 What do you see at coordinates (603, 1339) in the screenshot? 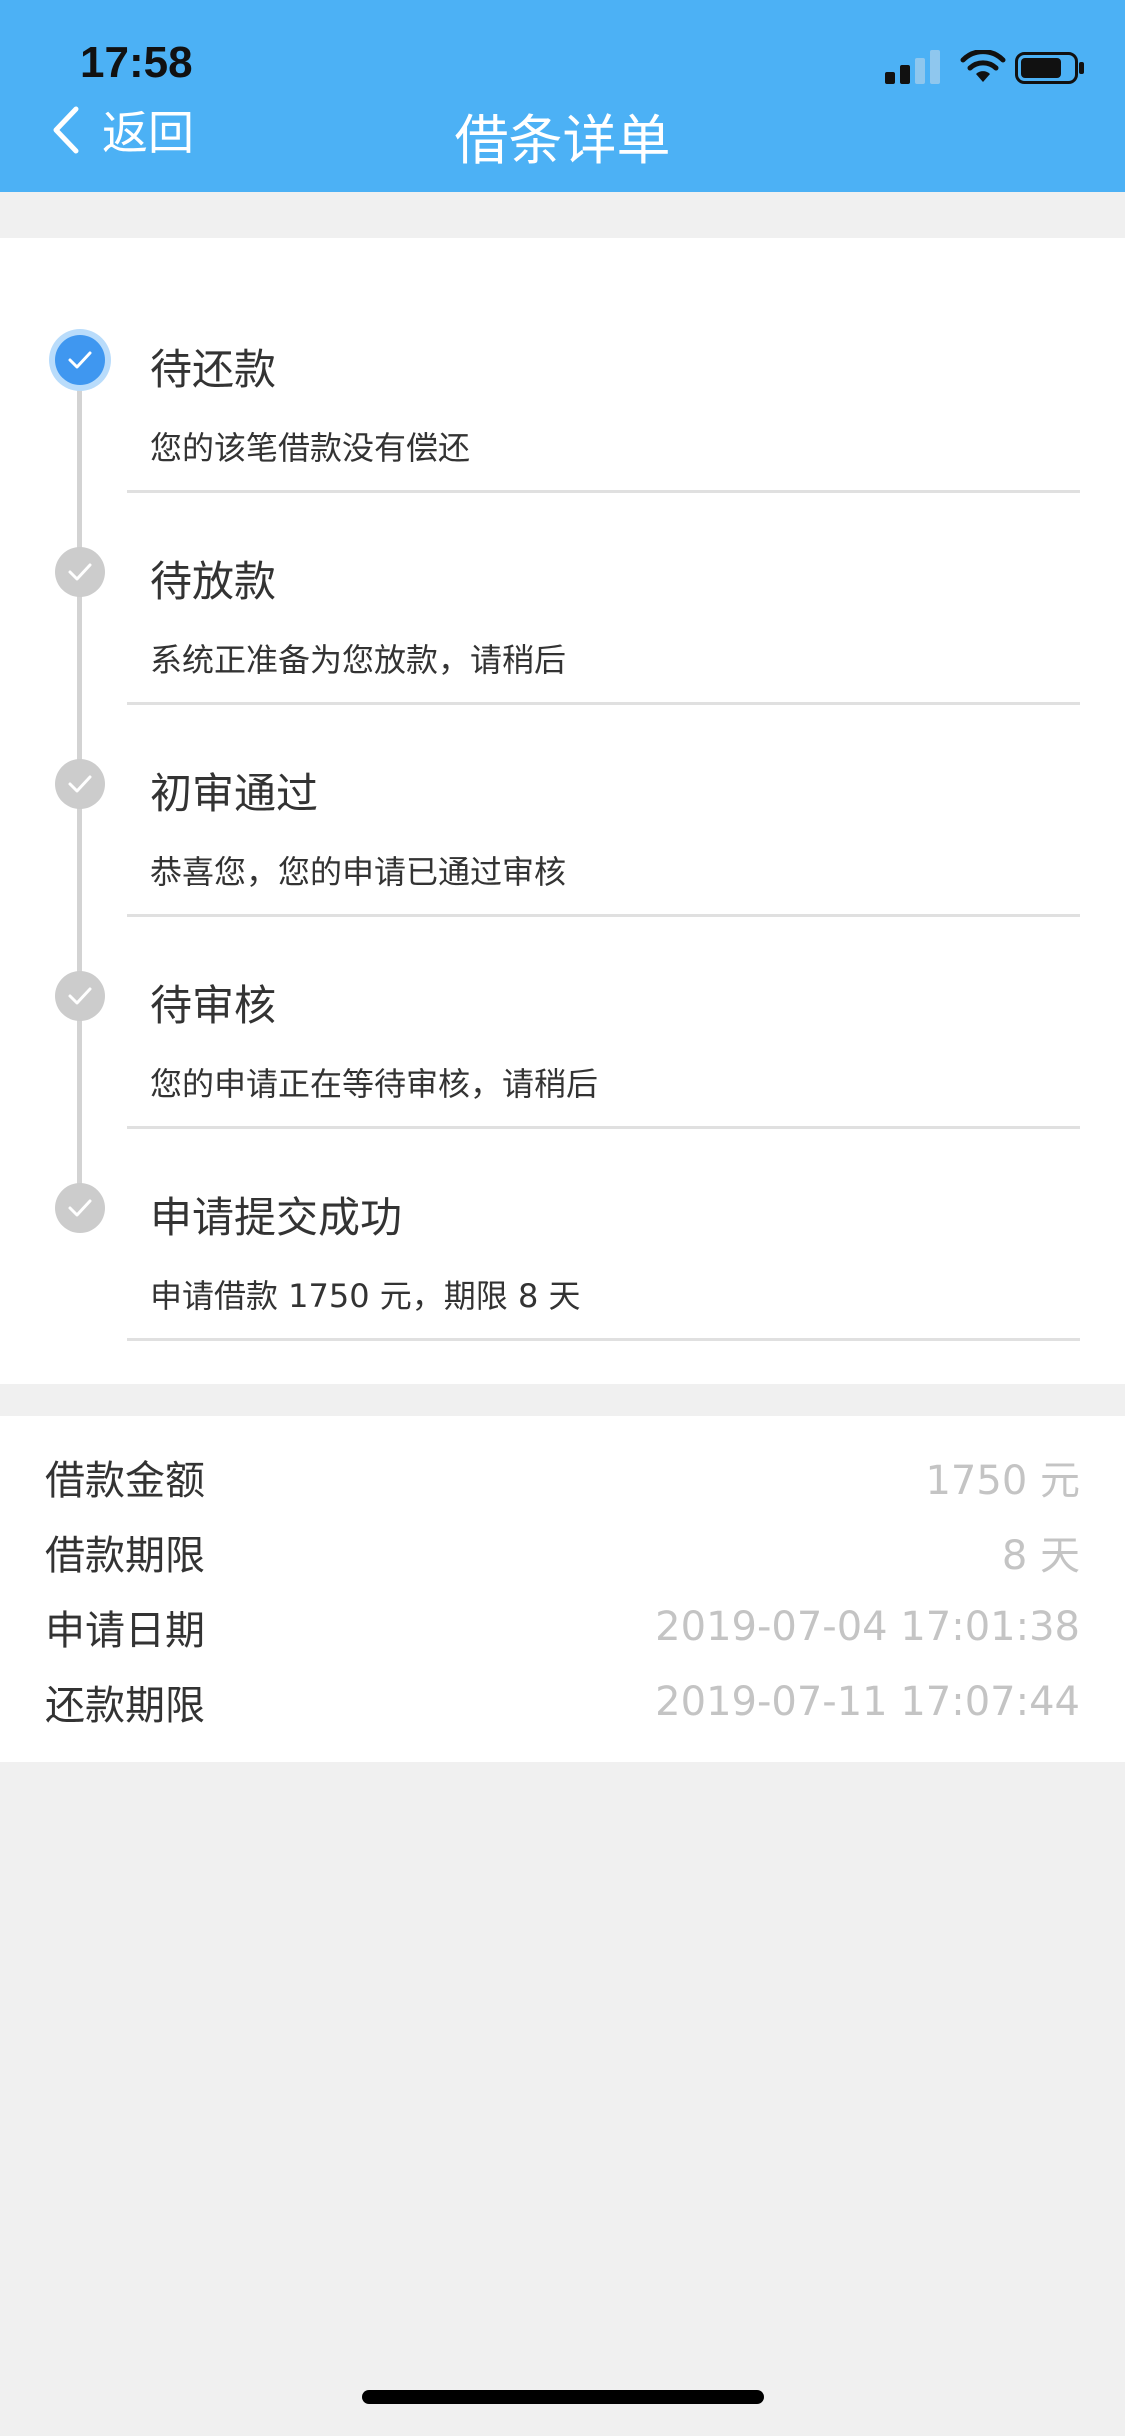
I see `divider` at bounding box center [603, 1339].